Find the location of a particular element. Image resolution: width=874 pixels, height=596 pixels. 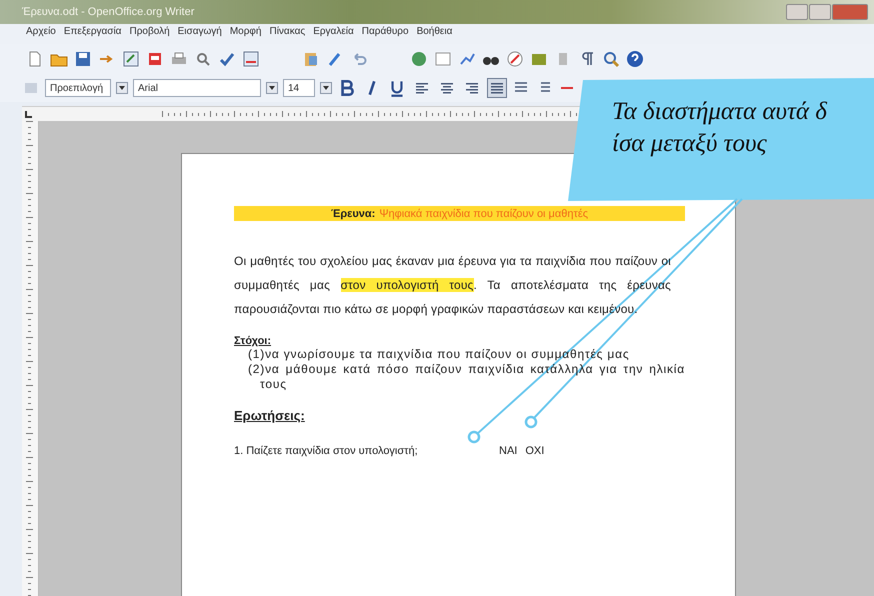

questions-heading: Ερωτήσεις: is located at coordinates (270, 415).